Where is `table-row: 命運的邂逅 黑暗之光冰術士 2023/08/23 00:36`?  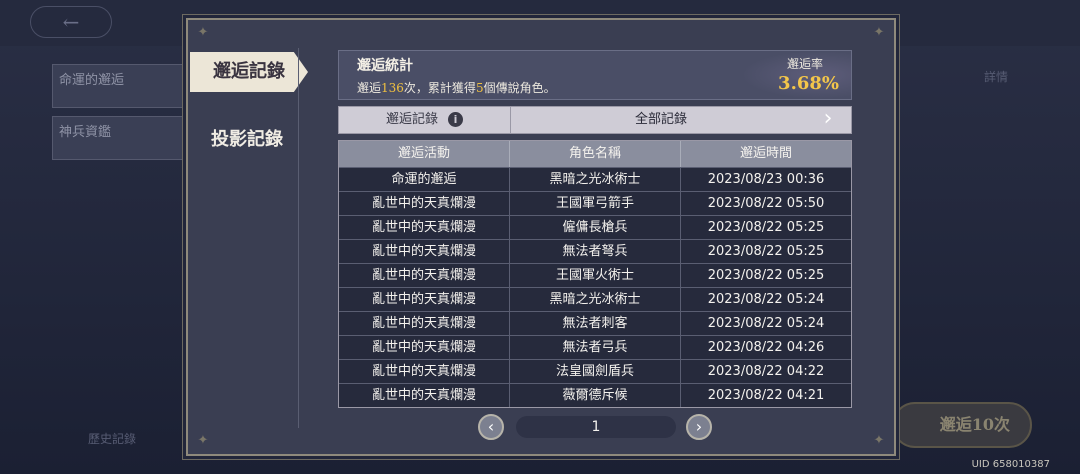 table-row: 命運的邂逅 黑暗之光冰術士 2023/08/23 00:36 is located at coordinates (595, 179).